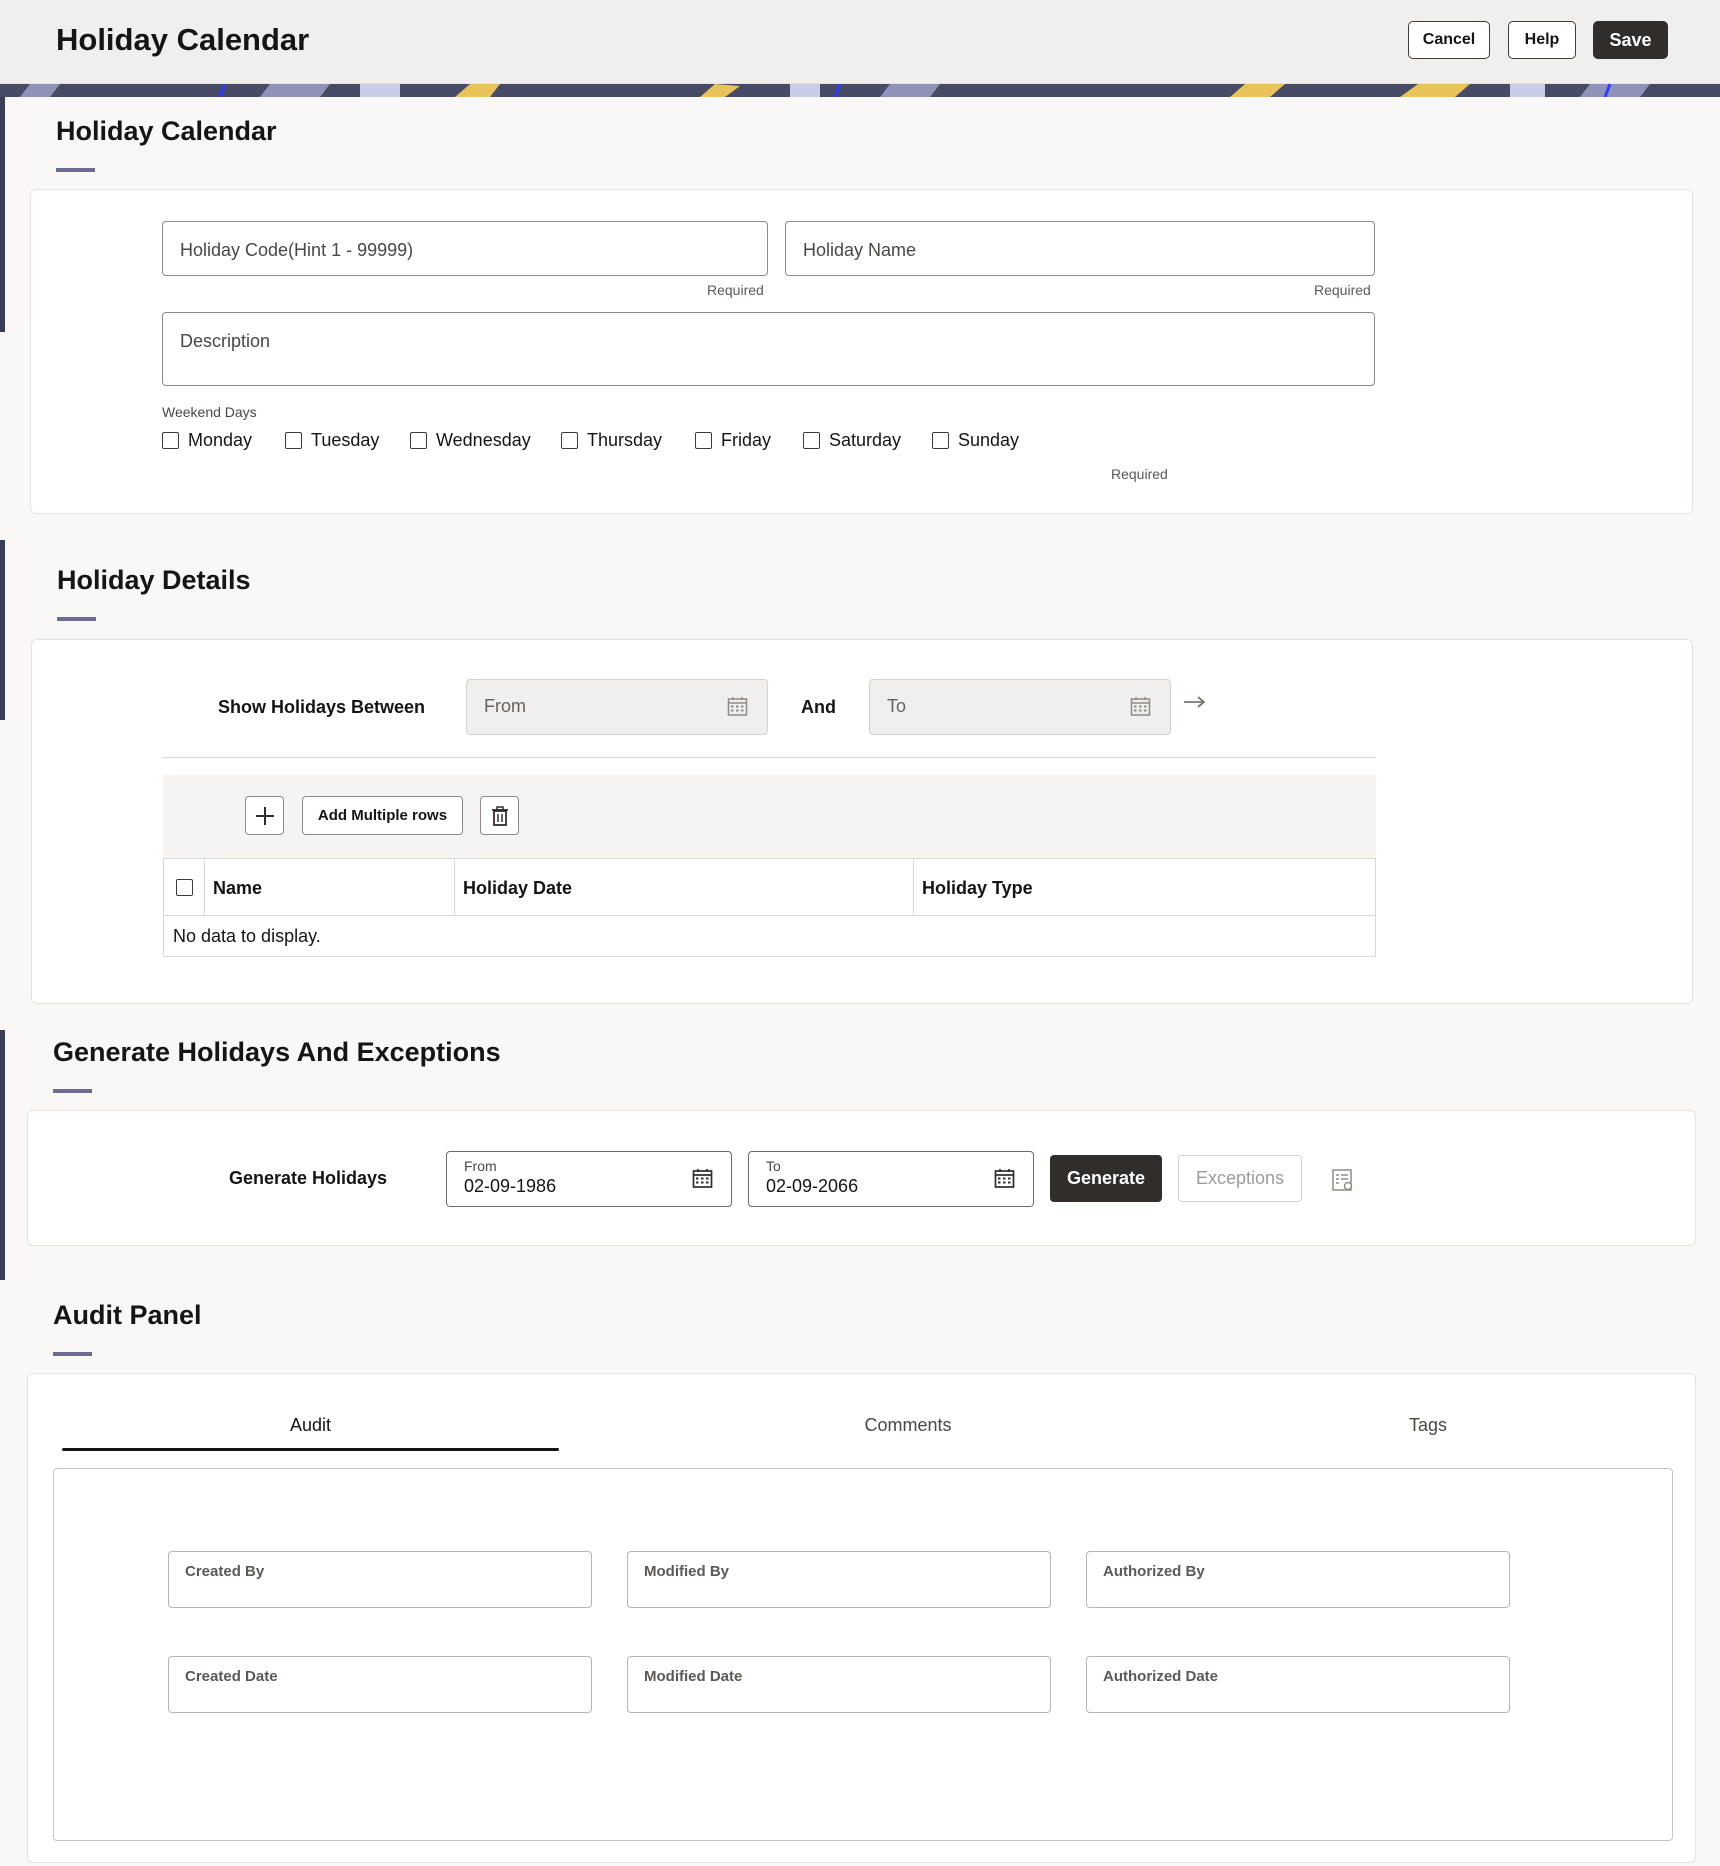 The height and width of the screenshot is (1866, 1720). What do you see at coordinates (231, 1676) in the screenshot?
I see `created-date-label: Created Date` at bounding box center [231, 1676].